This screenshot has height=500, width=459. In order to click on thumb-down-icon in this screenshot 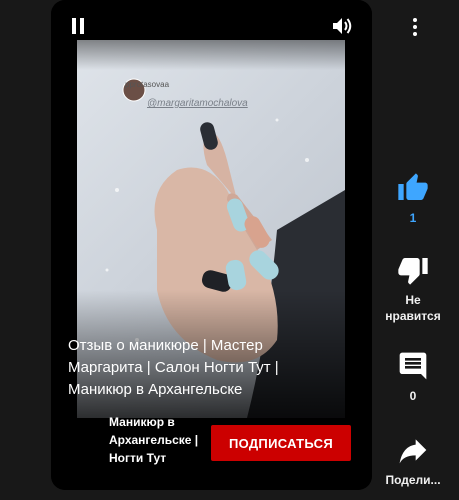, I will do `click(413, 270)`.